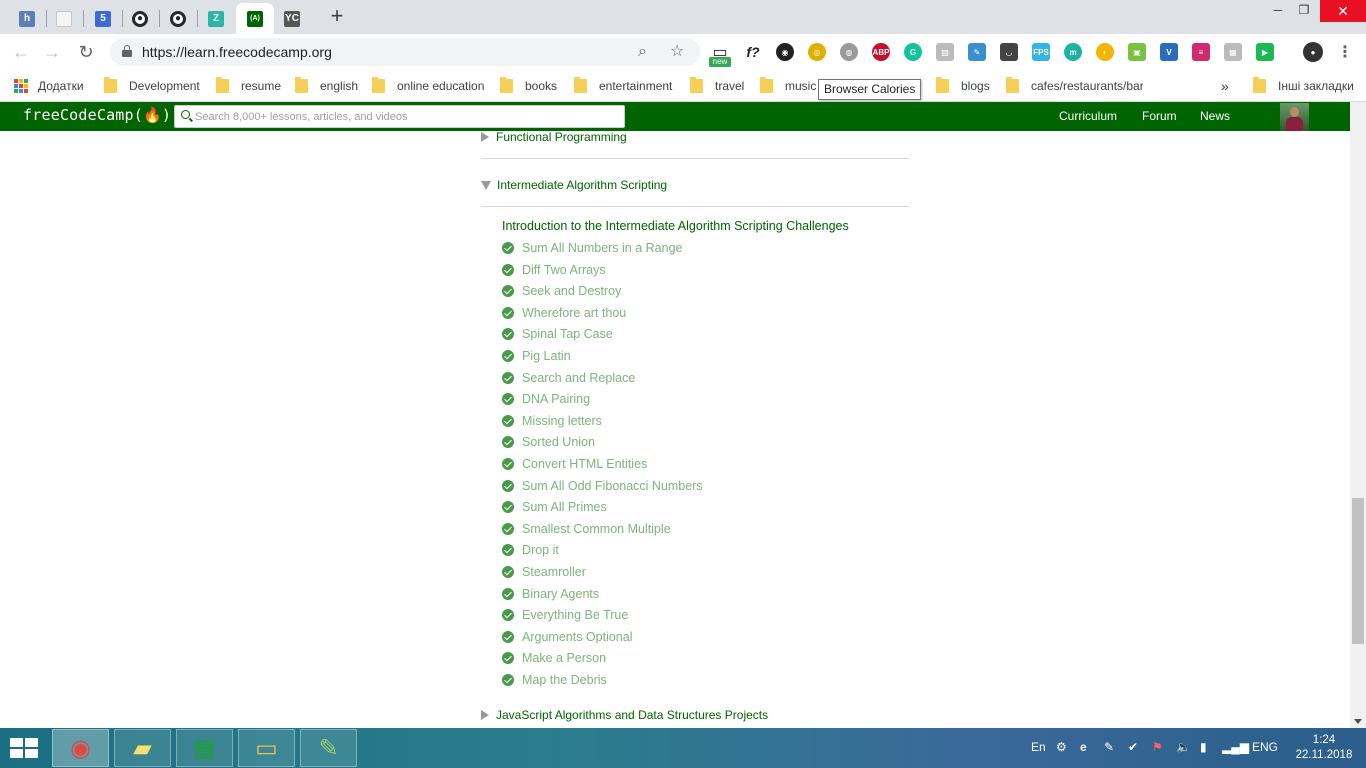 The image size is (1366, 768). Describe the element at coordinates (574, 464) in the screenshot. I see `challenge-item: Convert HTML Entities` at that location.